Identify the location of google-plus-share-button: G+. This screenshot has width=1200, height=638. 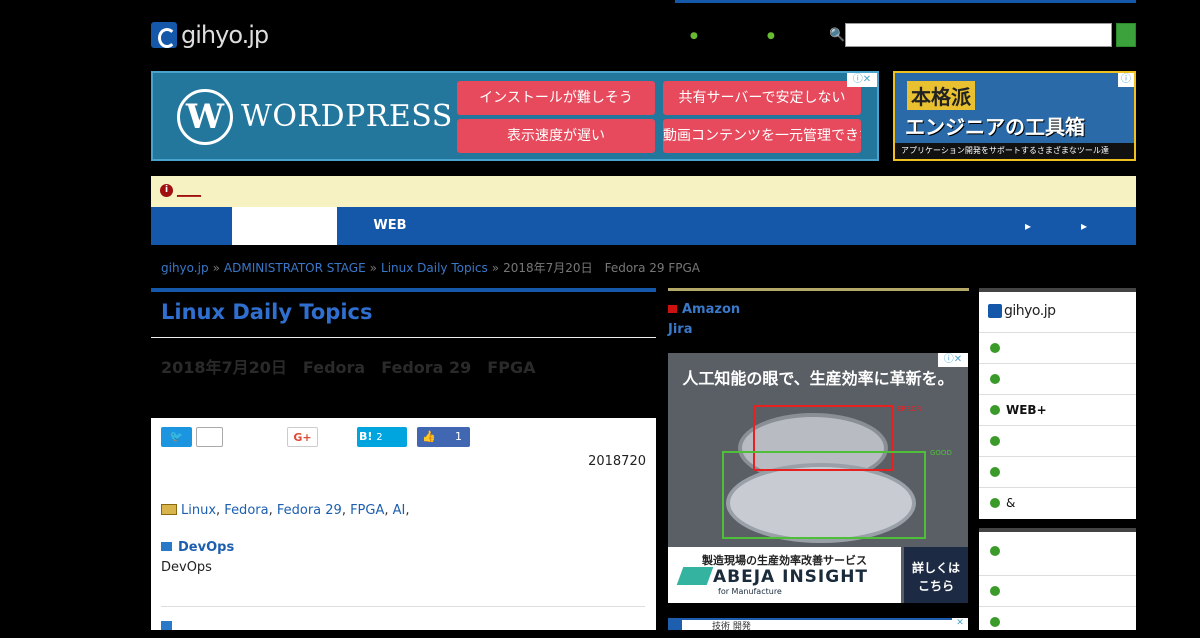
(302, 437).